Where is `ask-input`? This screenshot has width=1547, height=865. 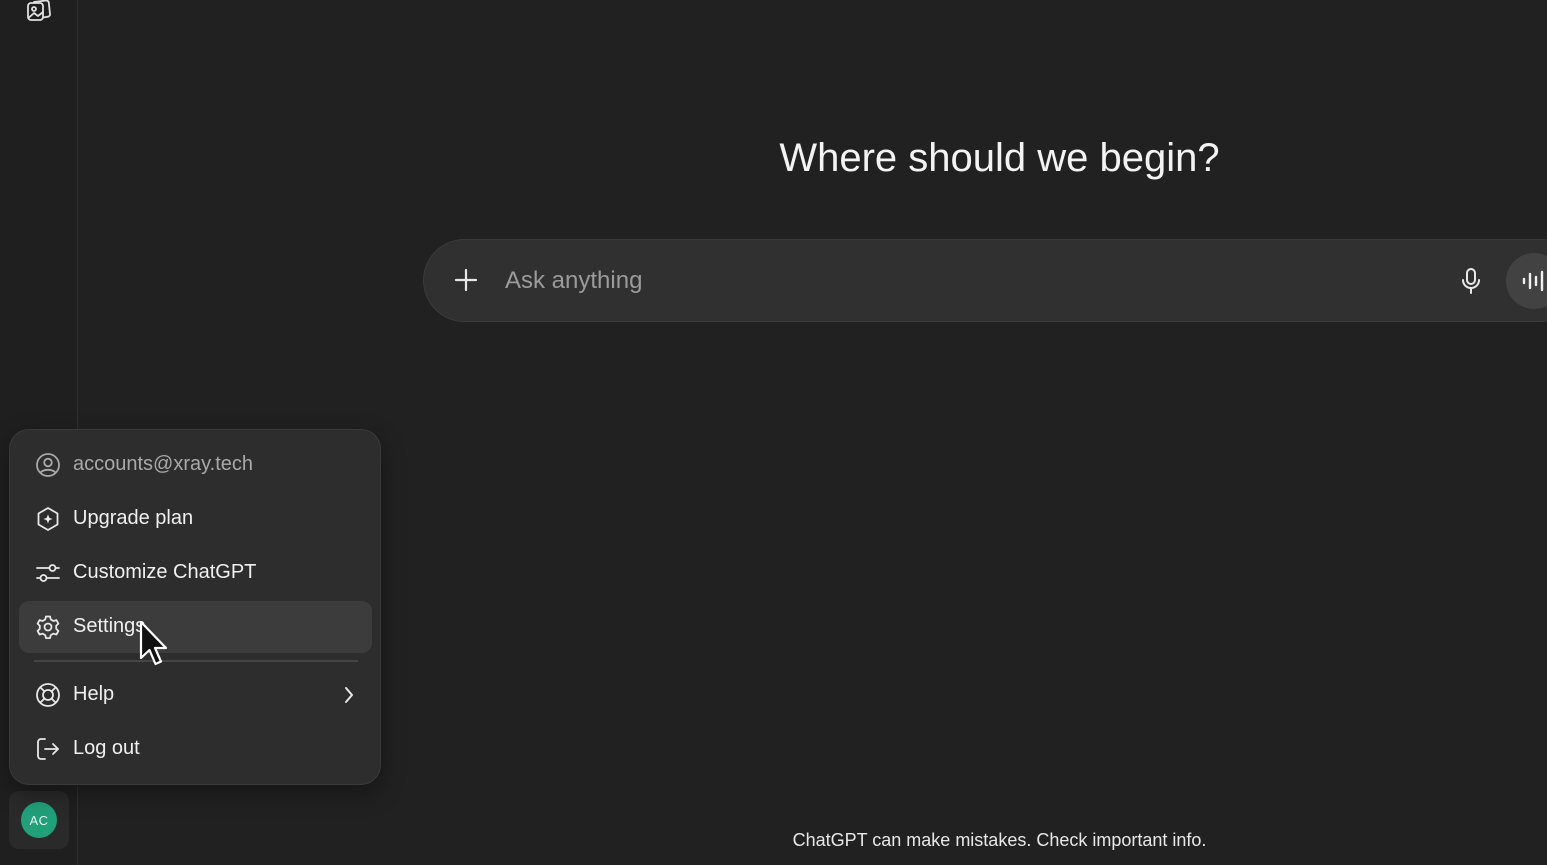
ask-input is located at coordinates (955, 281).